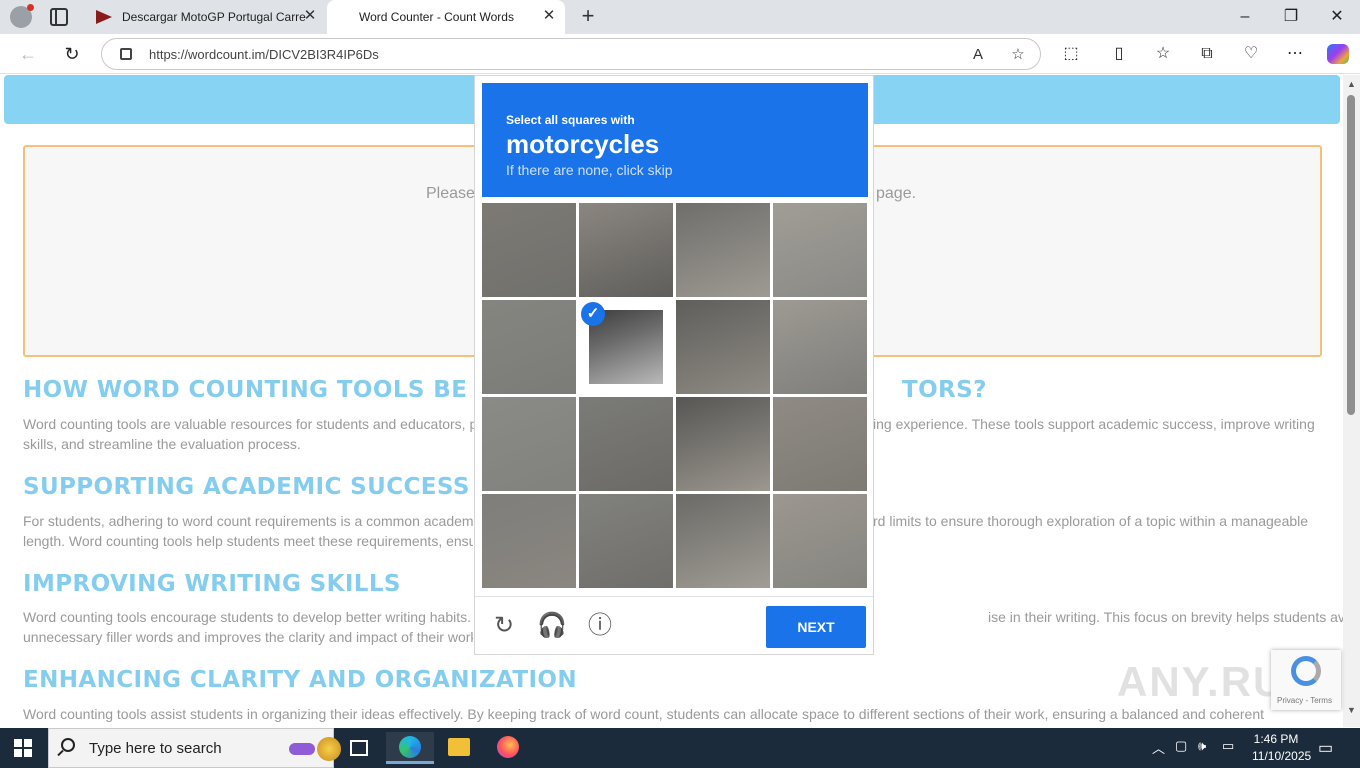  Describe the element at coordinates (1351, 710) in the screenshot. I see `scroll-down-icon: ▼` at that location.